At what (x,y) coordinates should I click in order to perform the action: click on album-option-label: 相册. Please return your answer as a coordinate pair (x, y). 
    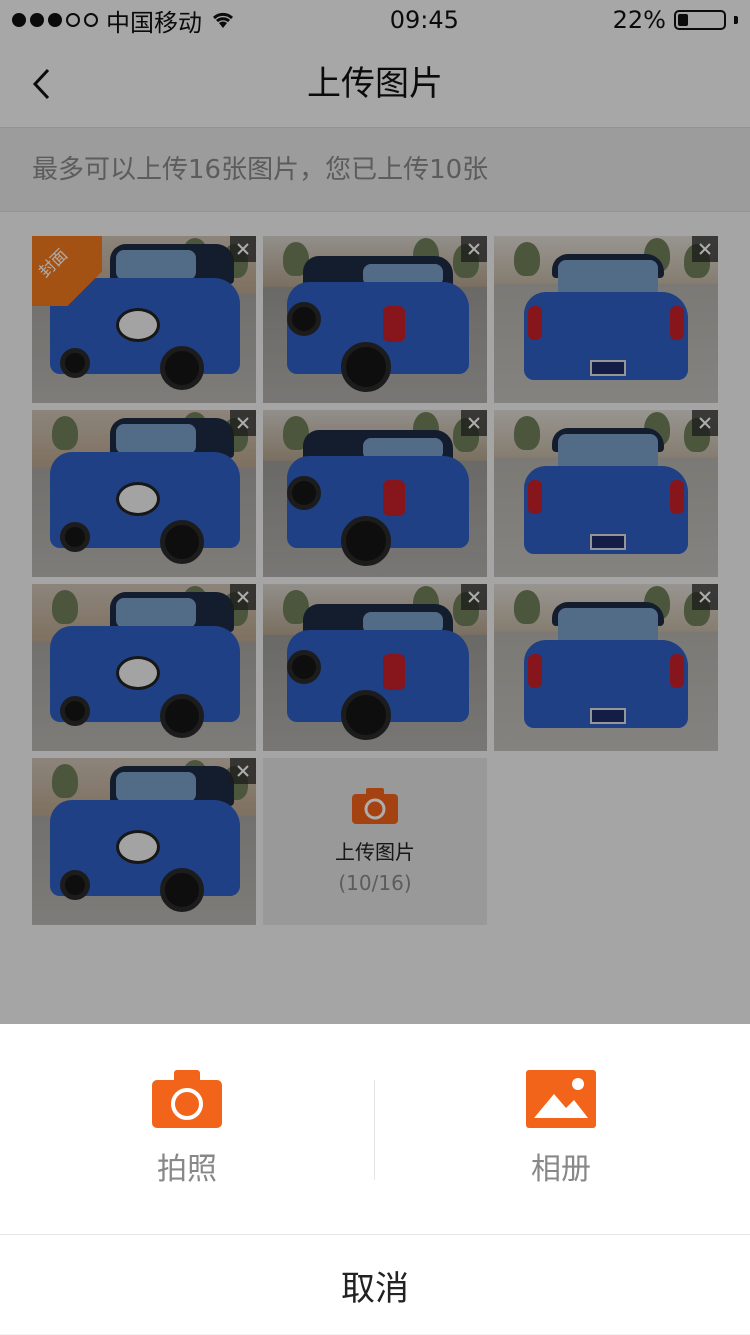
    Looking at the image, I should click on (561, 1169).